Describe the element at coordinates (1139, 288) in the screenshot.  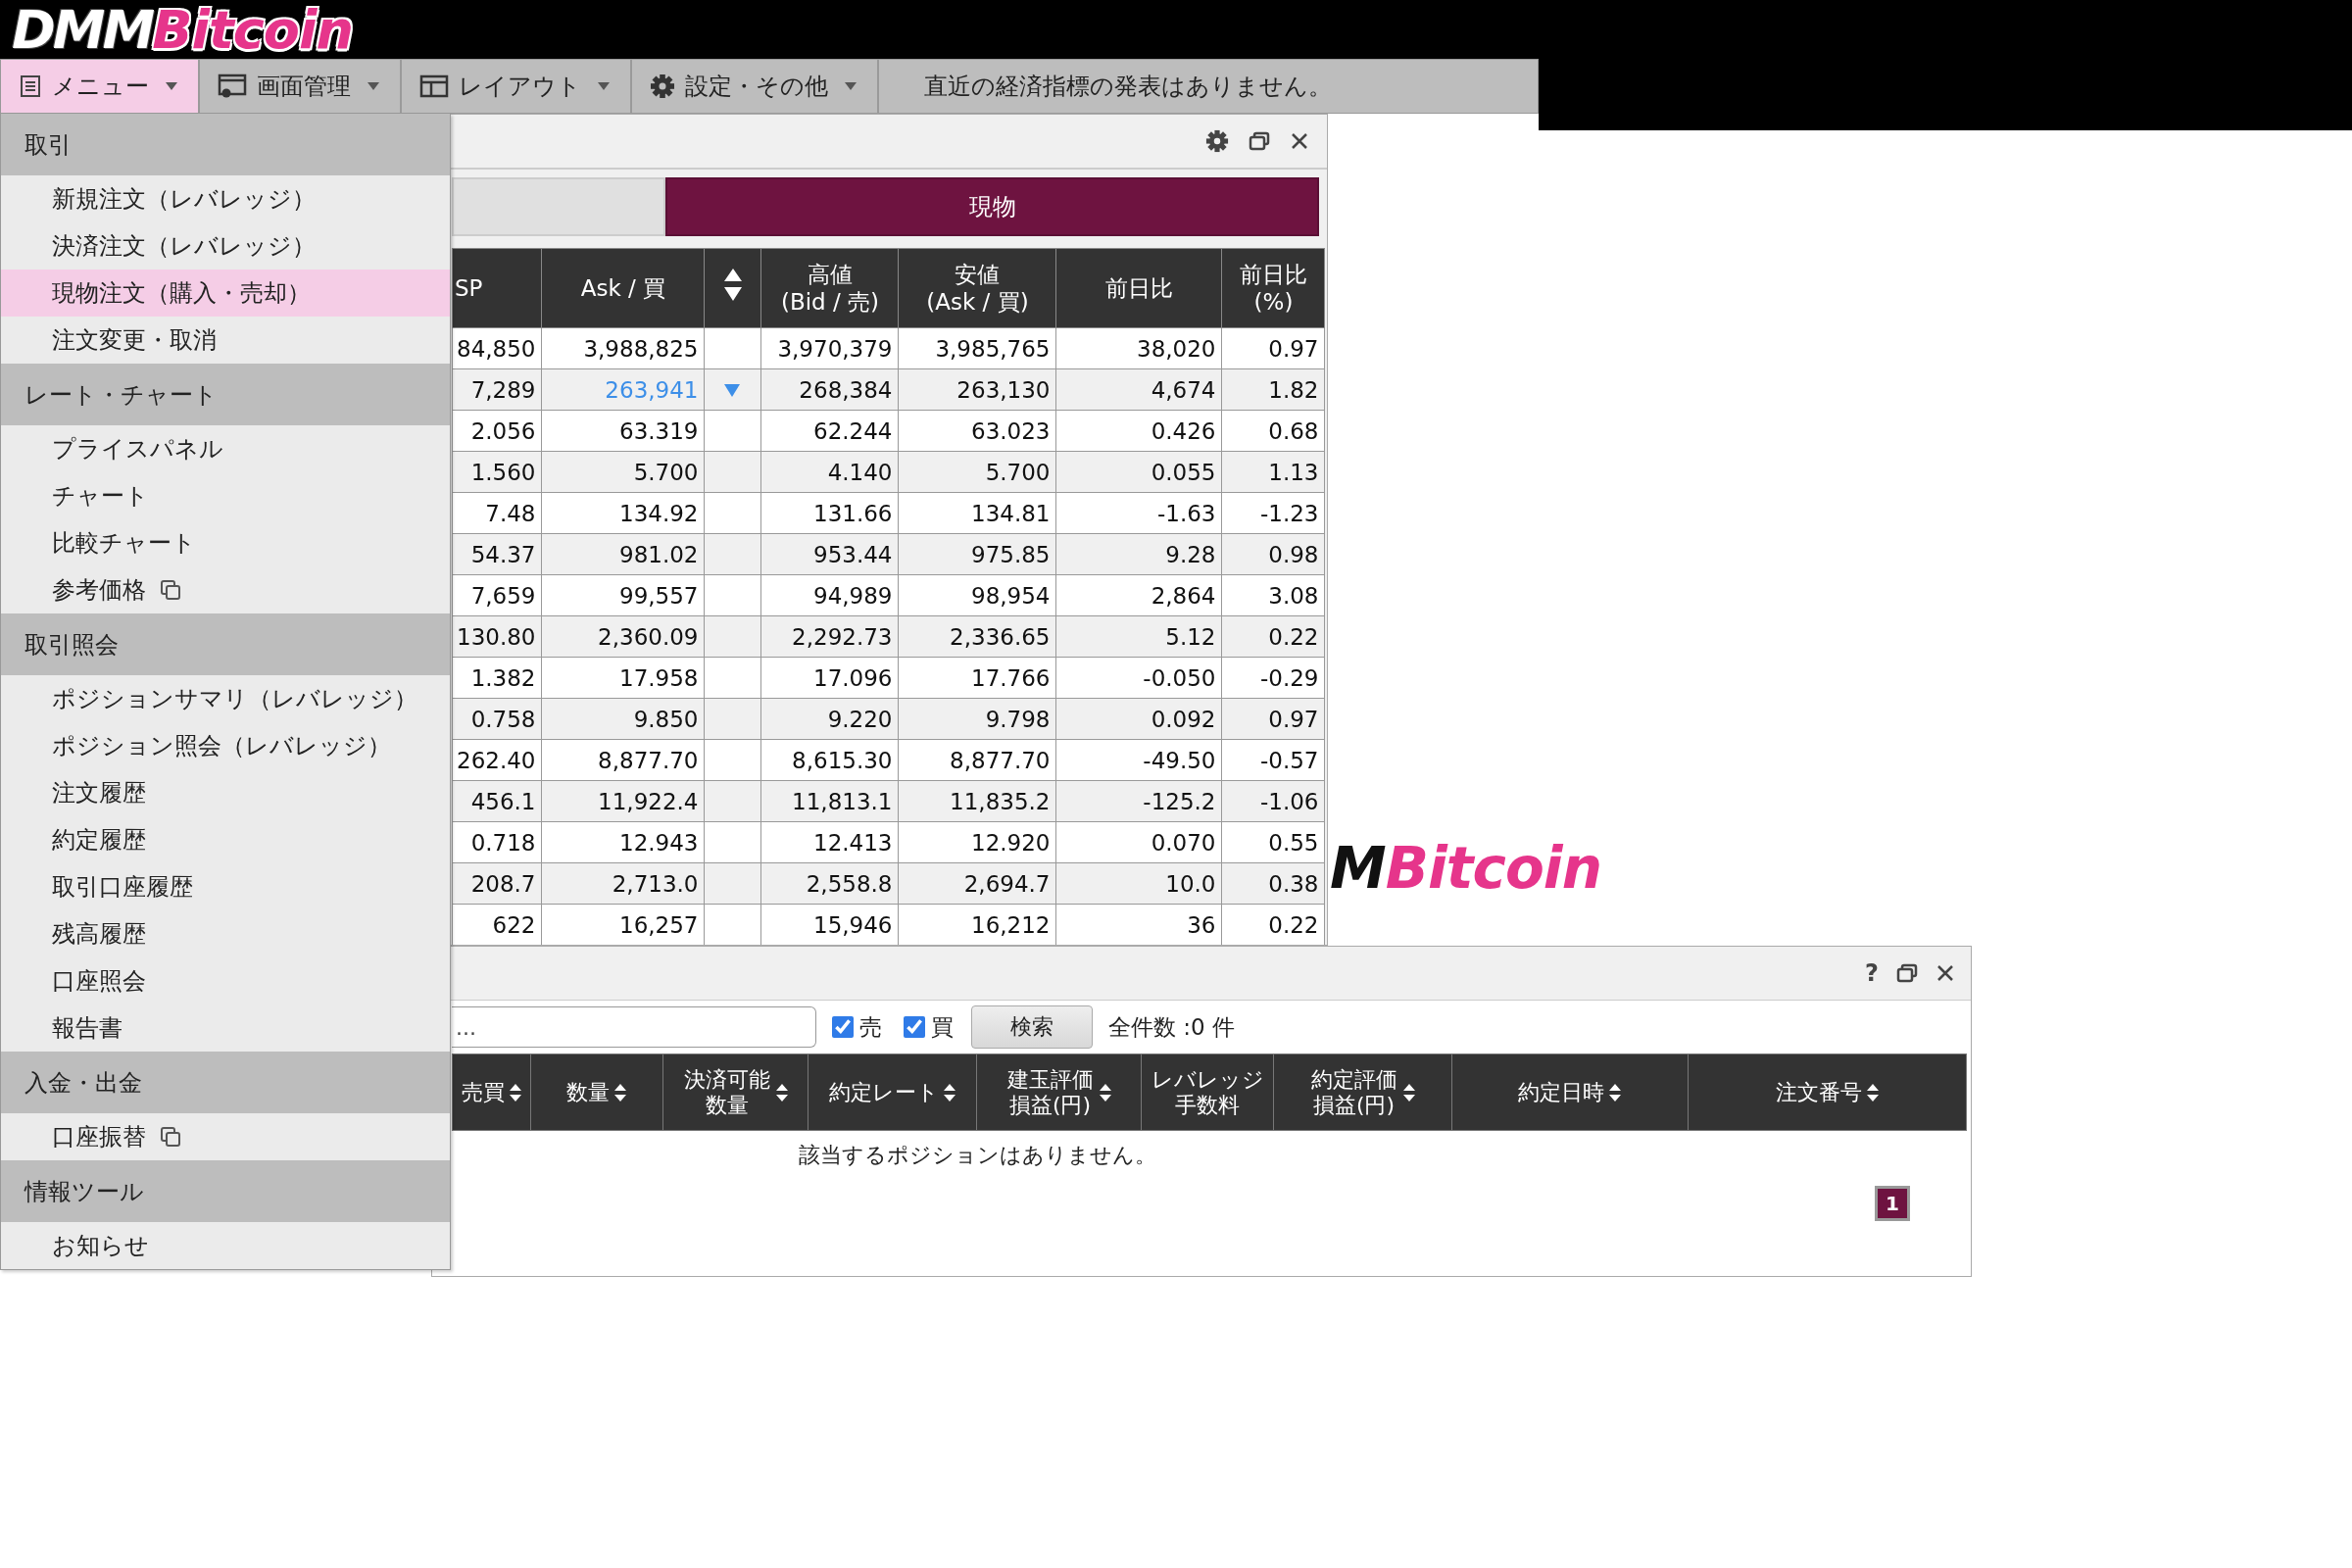
I see `column-header: 前日比` at that location.